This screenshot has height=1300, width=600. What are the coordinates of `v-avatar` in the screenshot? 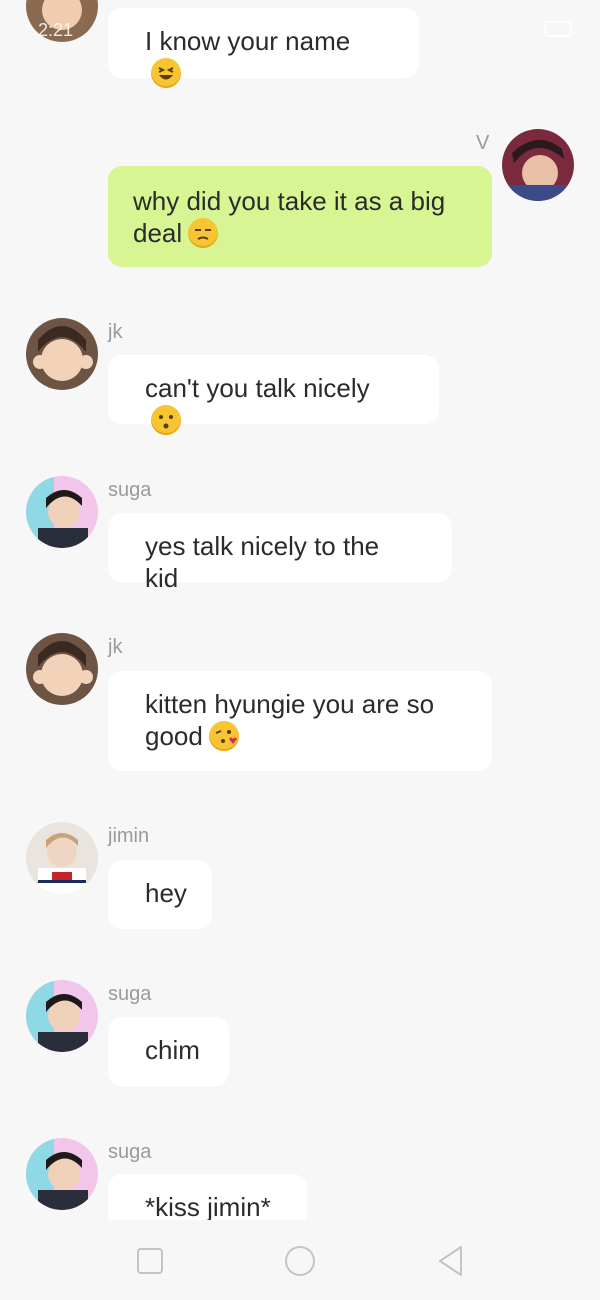 It's located at (538, 165).